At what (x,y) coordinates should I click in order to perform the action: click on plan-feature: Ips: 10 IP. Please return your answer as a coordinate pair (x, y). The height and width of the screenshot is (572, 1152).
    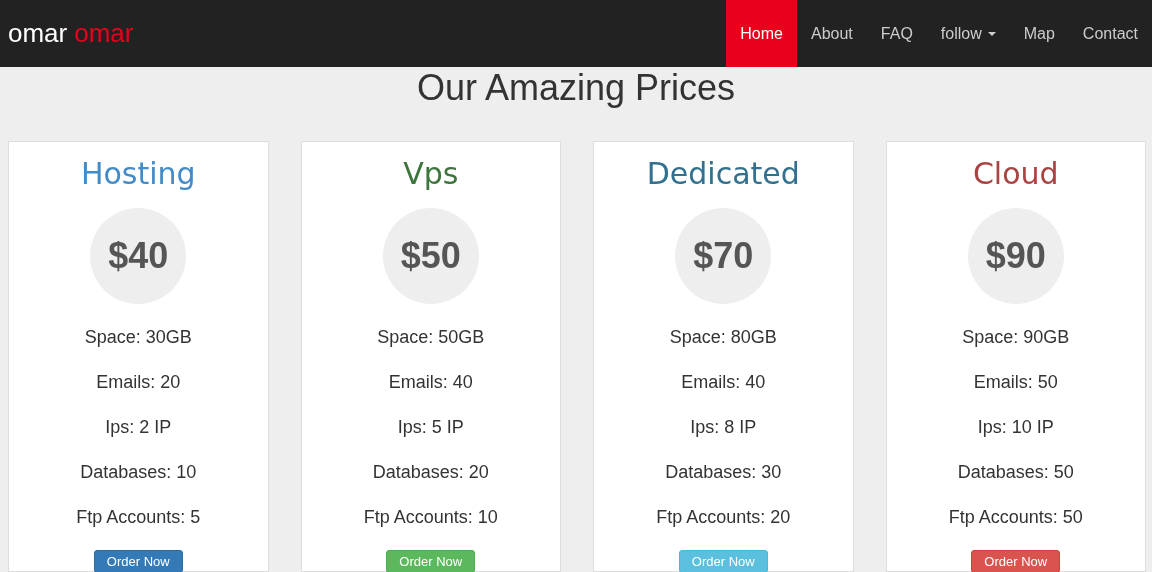
    Looking at the image, I should click on (1015, 427).